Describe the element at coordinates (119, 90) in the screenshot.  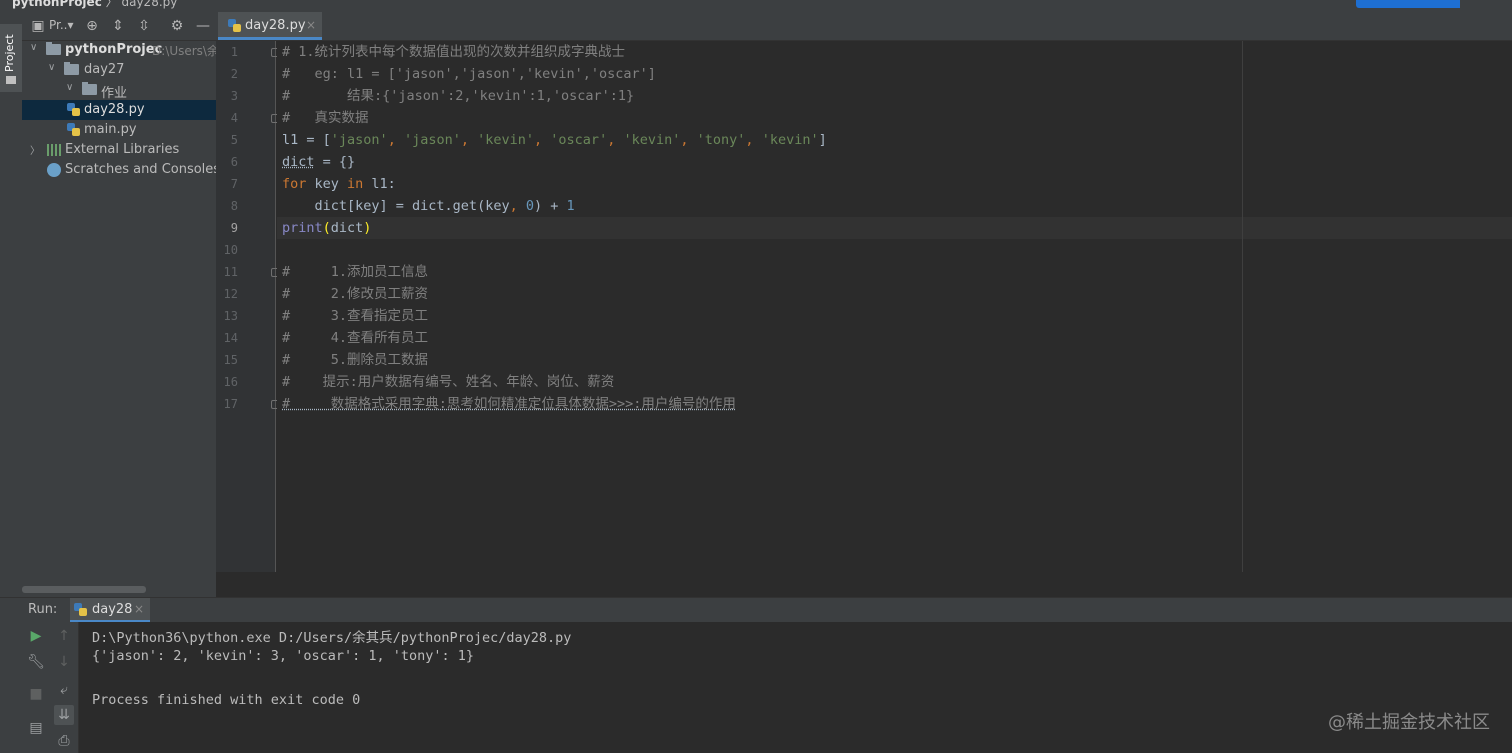
I see `tree-item-homework: ∨ 作业` at that location.